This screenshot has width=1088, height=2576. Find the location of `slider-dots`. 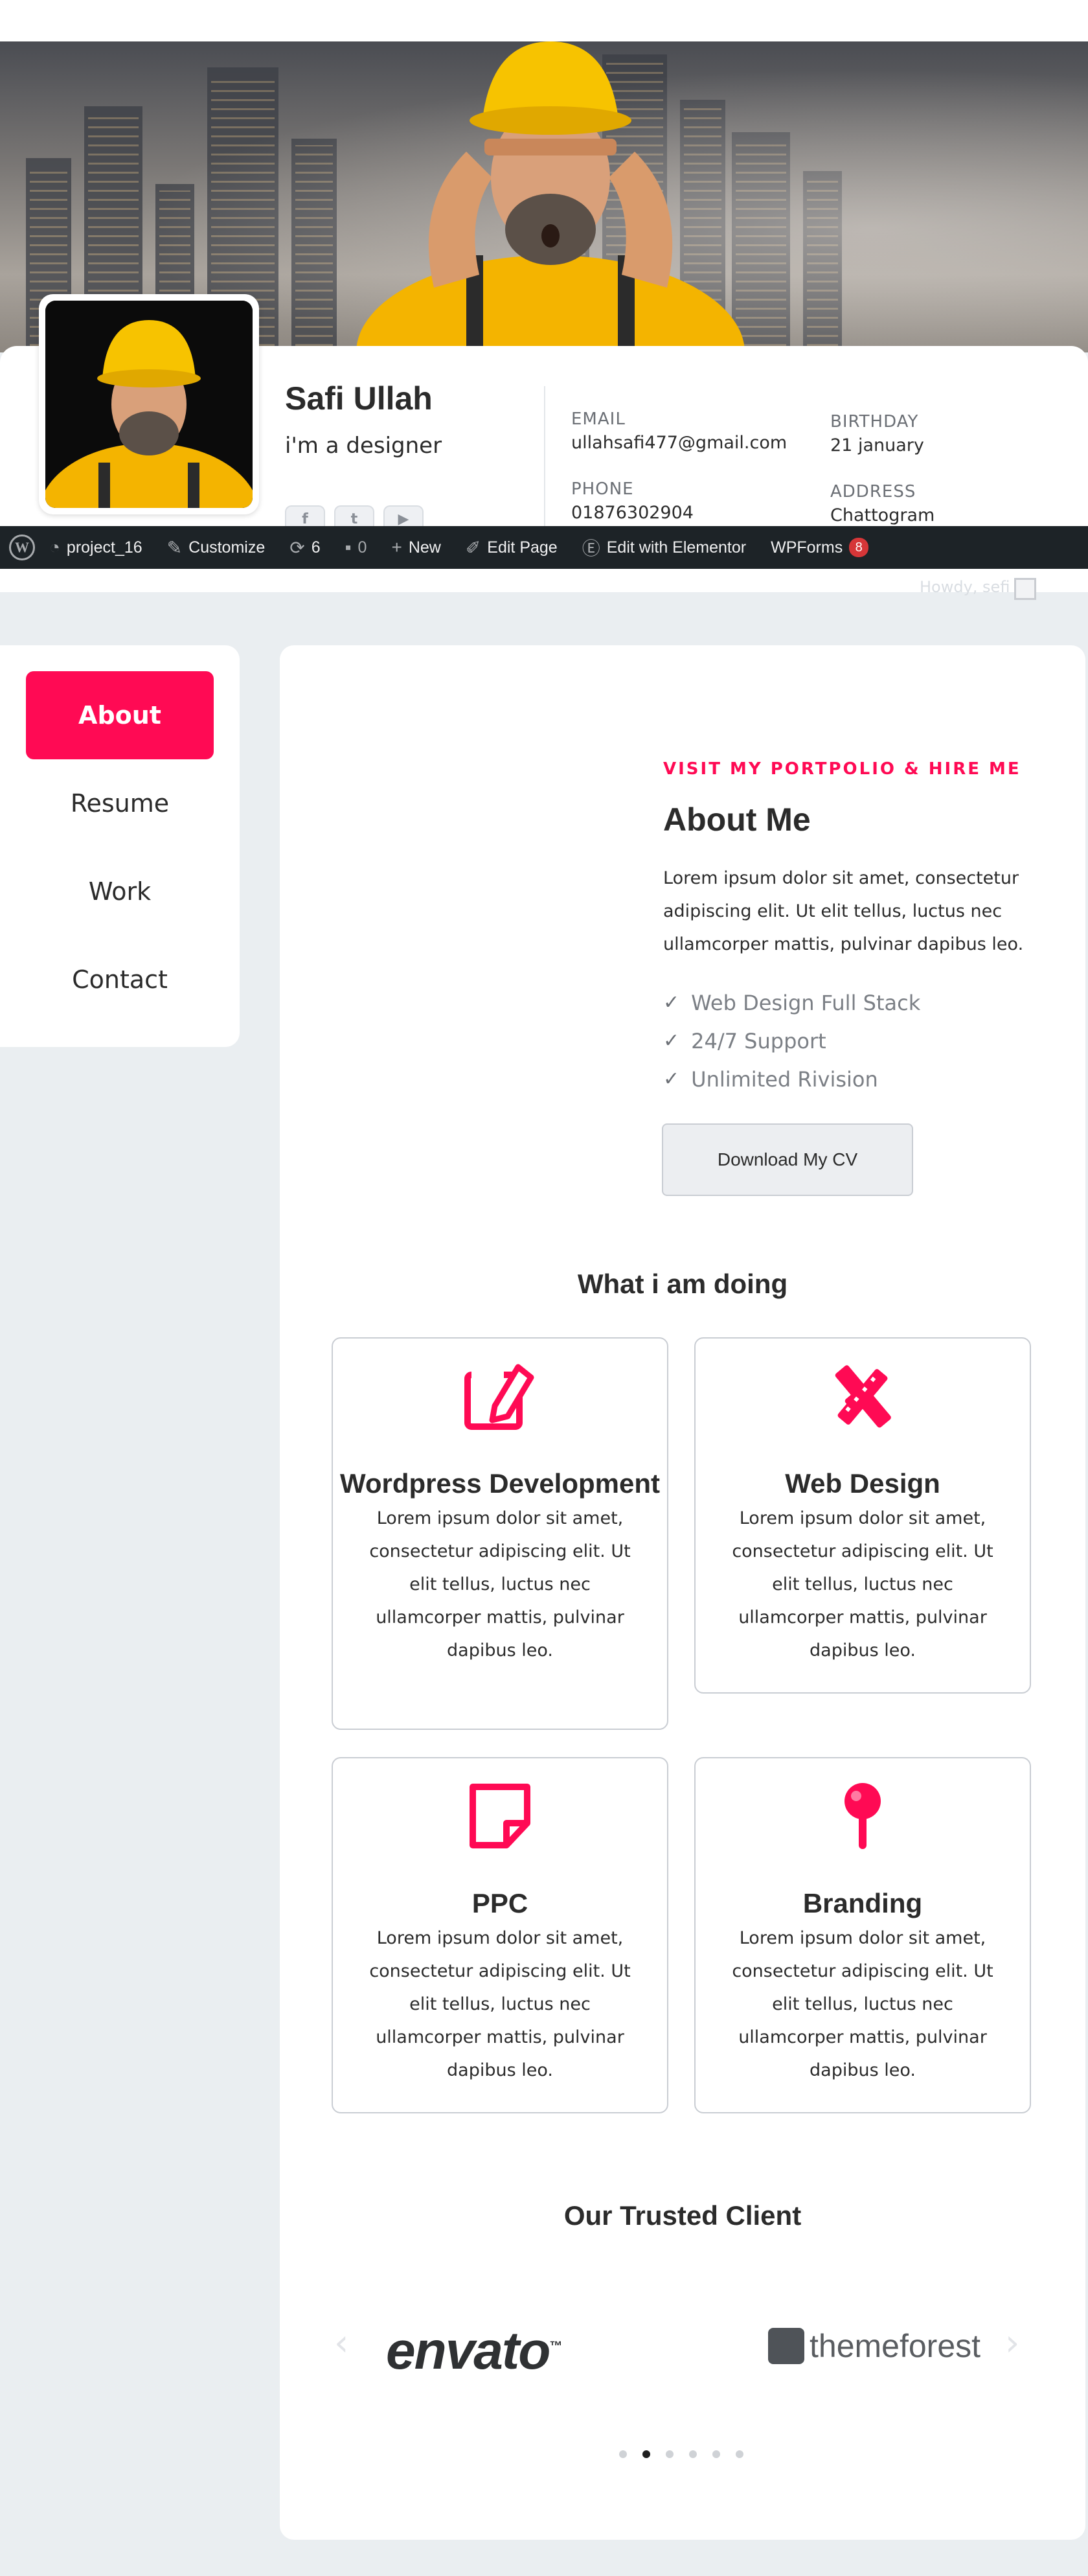

slider-dots is located at coordinates (681, 2454).